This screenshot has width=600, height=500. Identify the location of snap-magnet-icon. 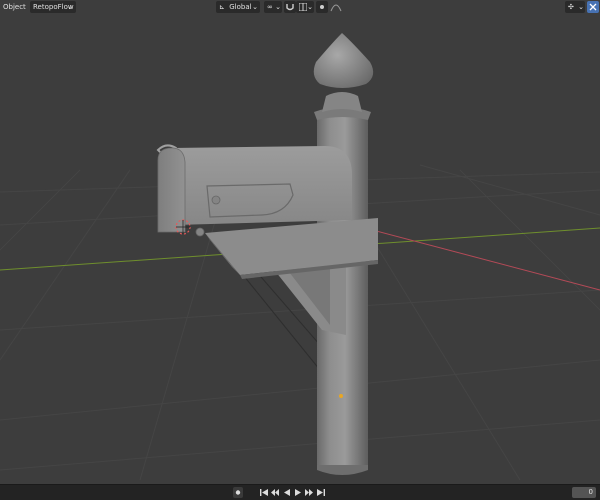
(290, 7).